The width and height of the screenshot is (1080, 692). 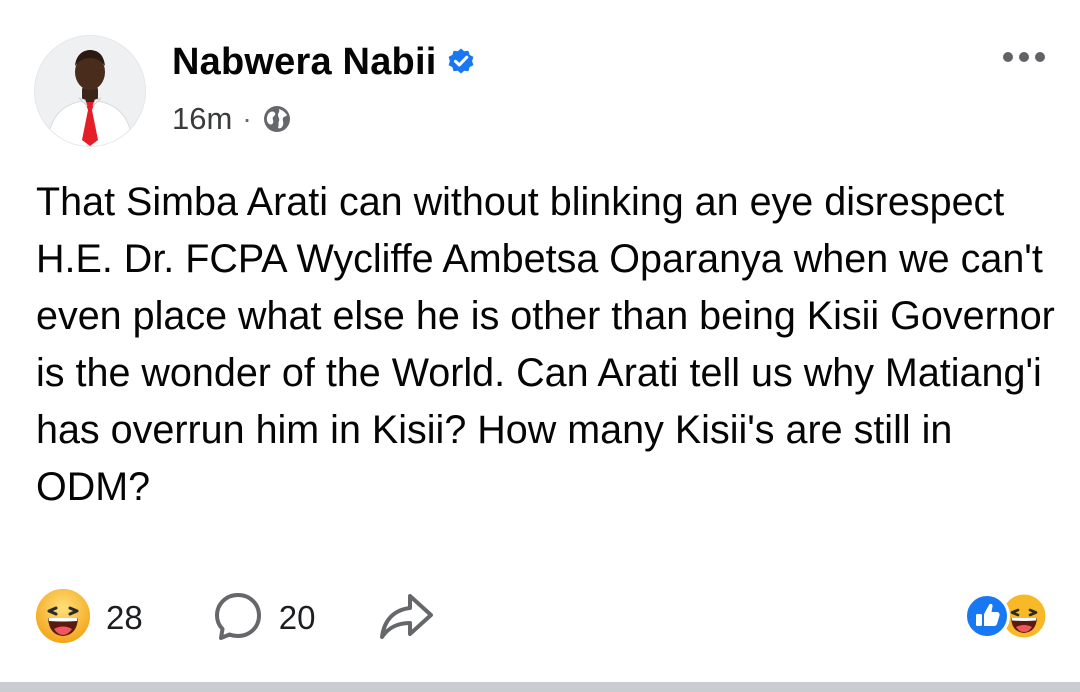 What do you see at coordinates (540, 687) in the screenshot?
I see `post-divider` at bounding box center [540, 687].